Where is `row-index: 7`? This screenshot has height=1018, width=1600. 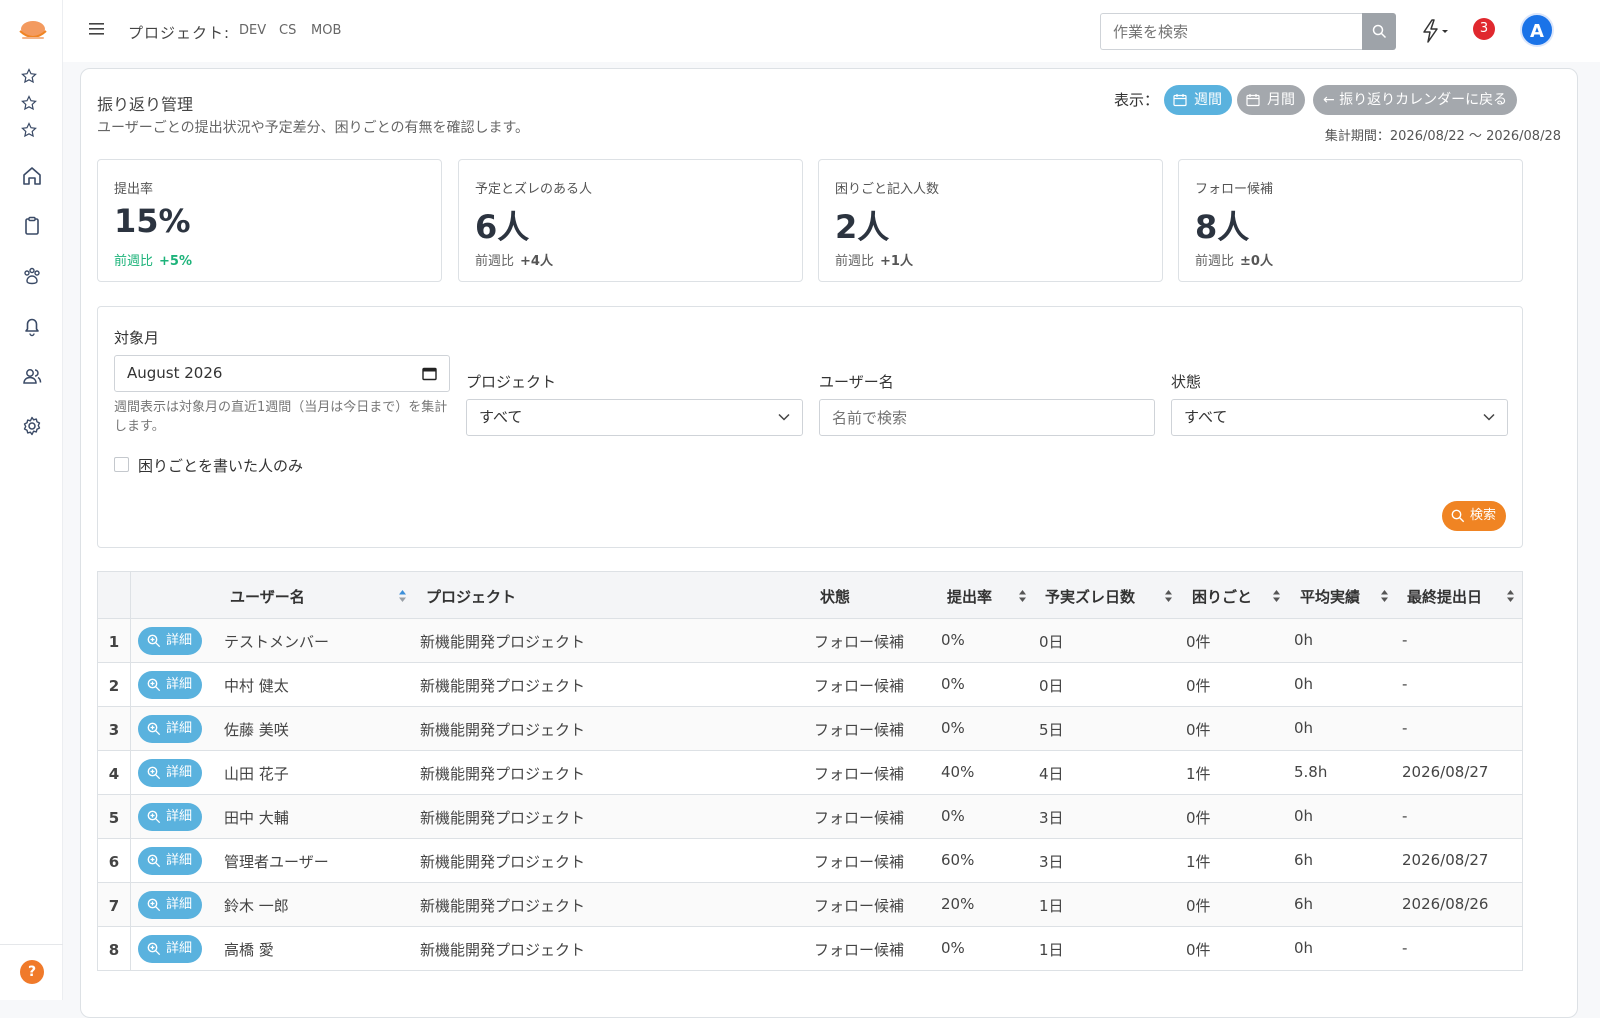 row-index: 7 is located at coordinates (114, 904).